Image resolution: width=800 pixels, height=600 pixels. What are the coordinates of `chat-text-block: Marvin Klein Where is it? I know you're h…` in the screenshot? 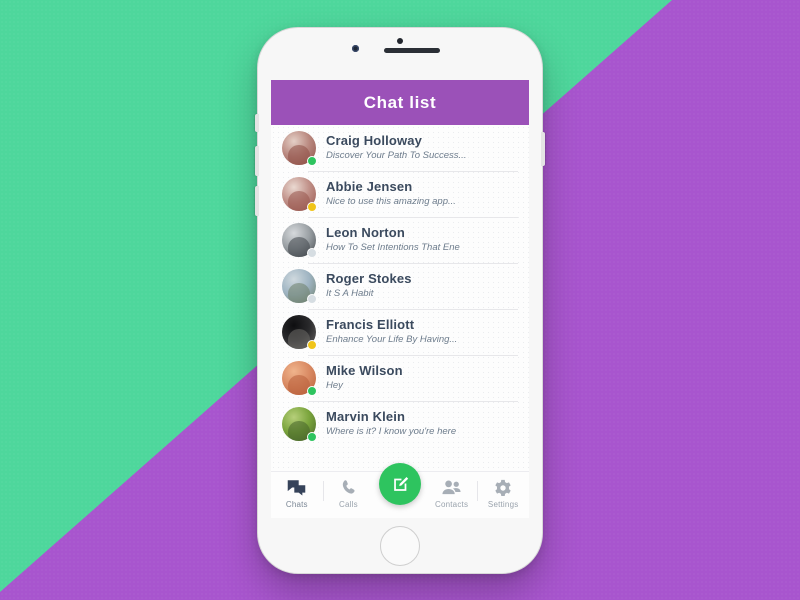 It's located at (391, 423).